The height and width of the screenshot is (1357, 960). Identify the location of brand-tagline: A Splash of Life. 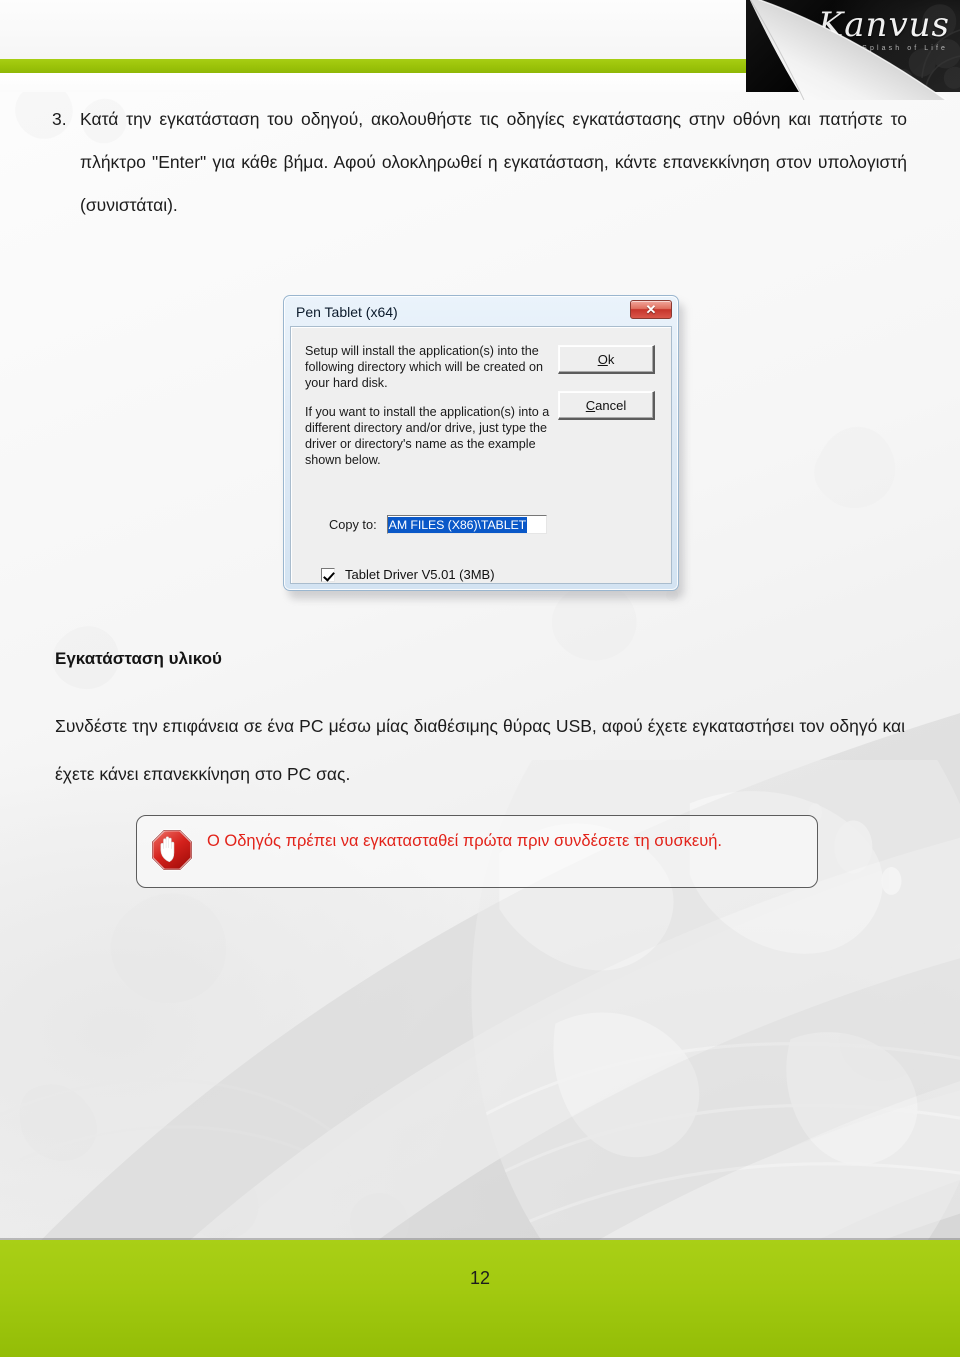
(898, 48).